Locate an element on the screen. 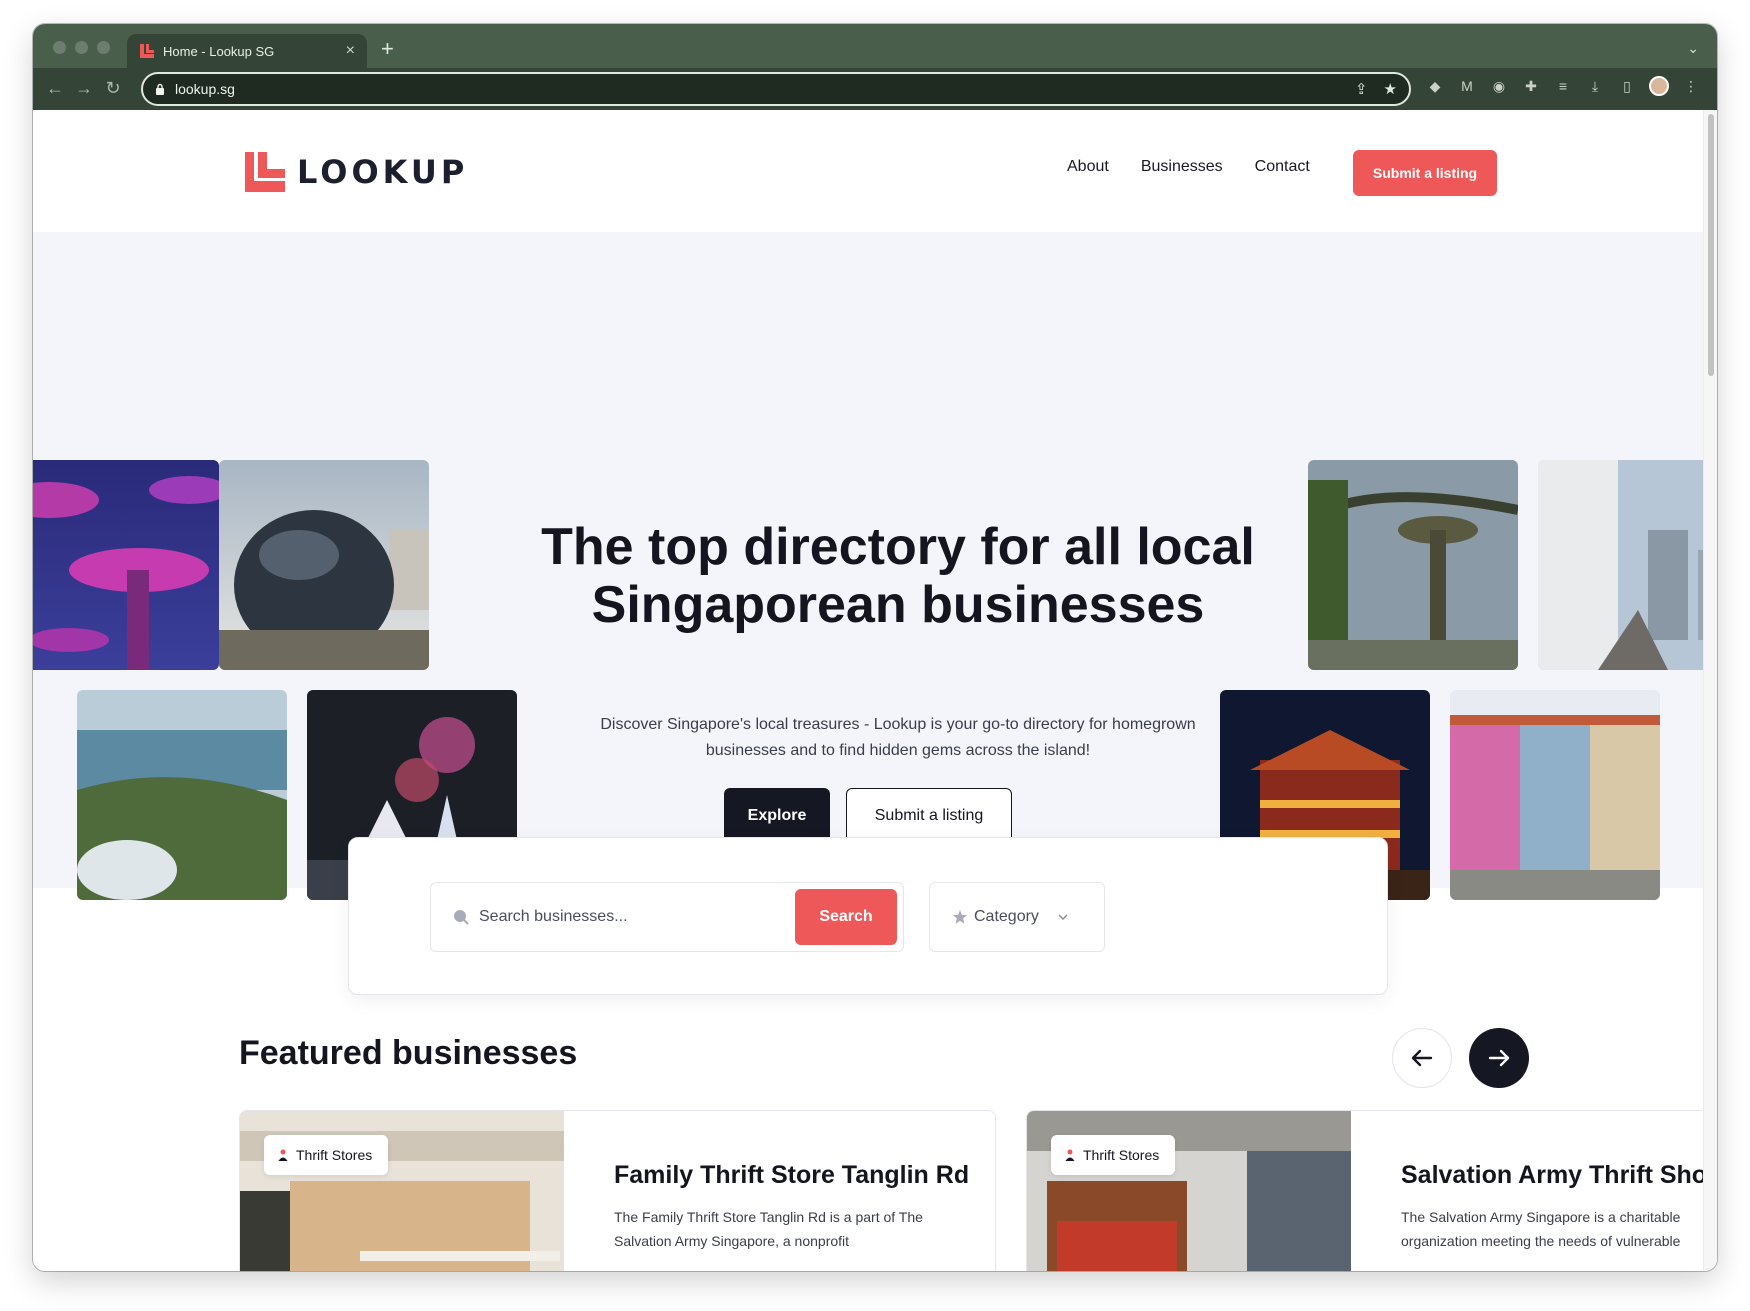  lock-icon is located at coordinates (160, 89).